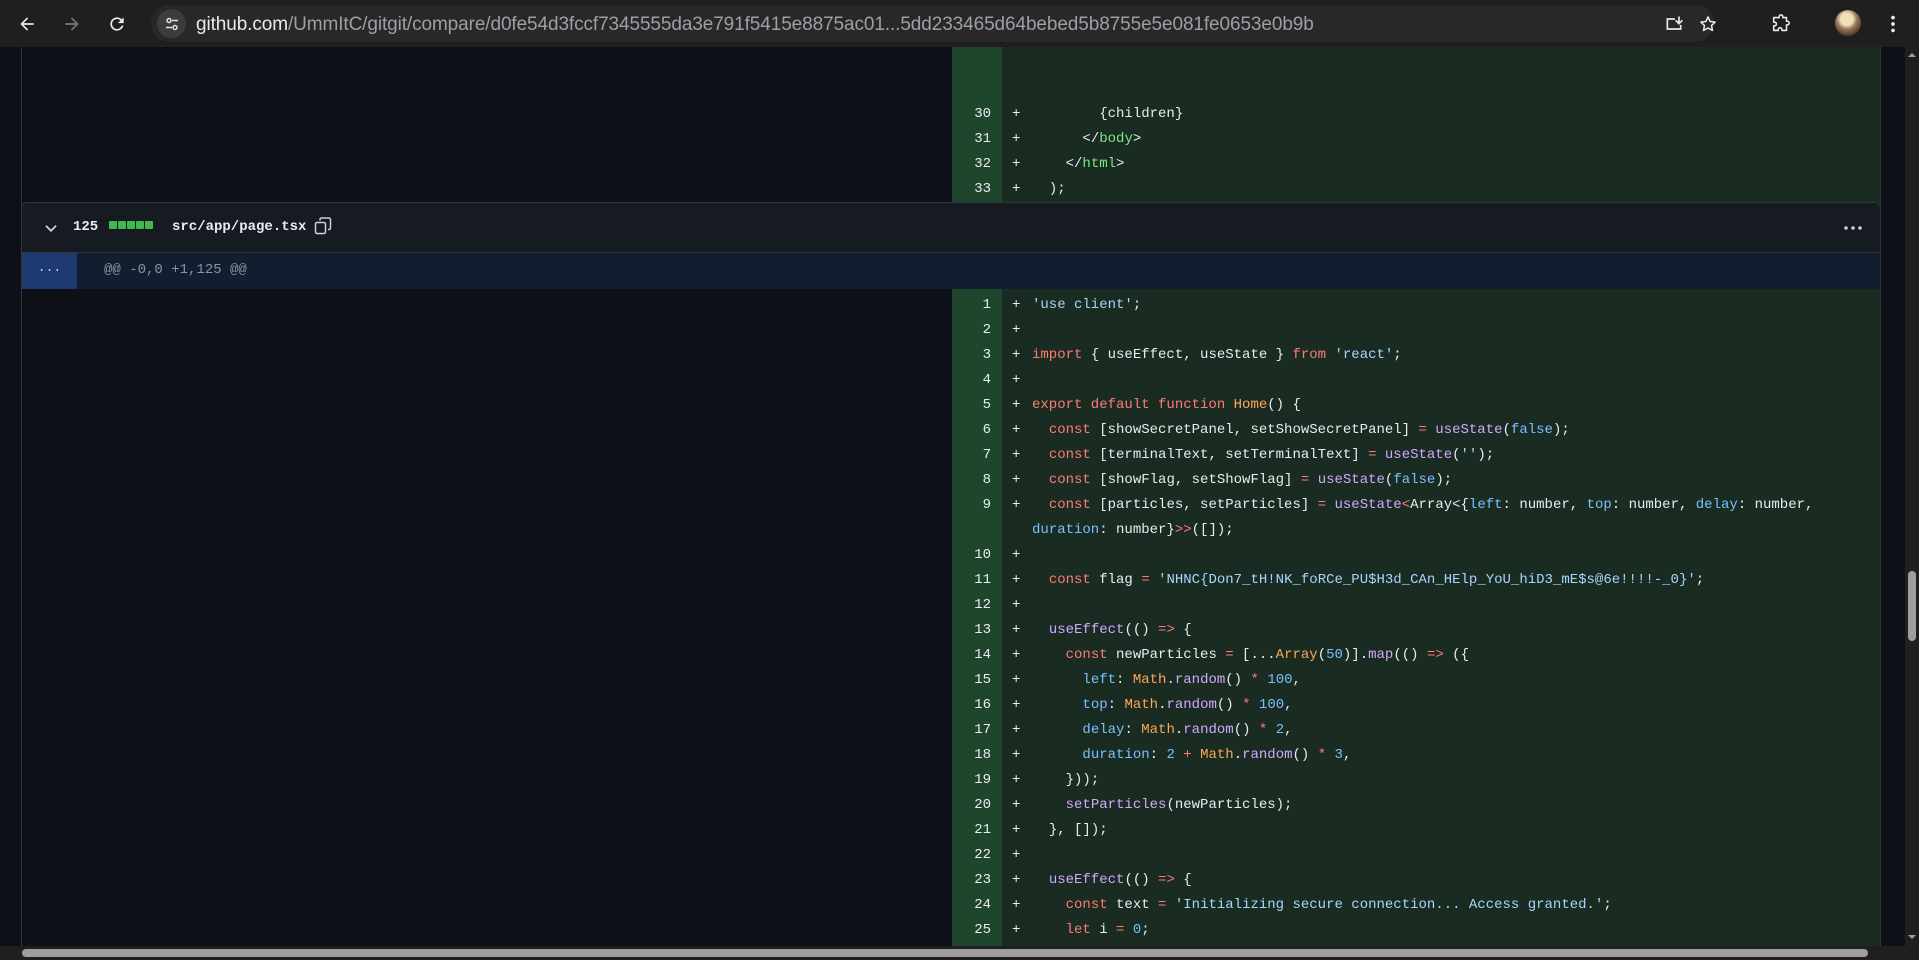  What do you see at coordinates (1416, 605) in the screenshot?
I see `diff-line: 12 +` at bounding box center [1416, 605].